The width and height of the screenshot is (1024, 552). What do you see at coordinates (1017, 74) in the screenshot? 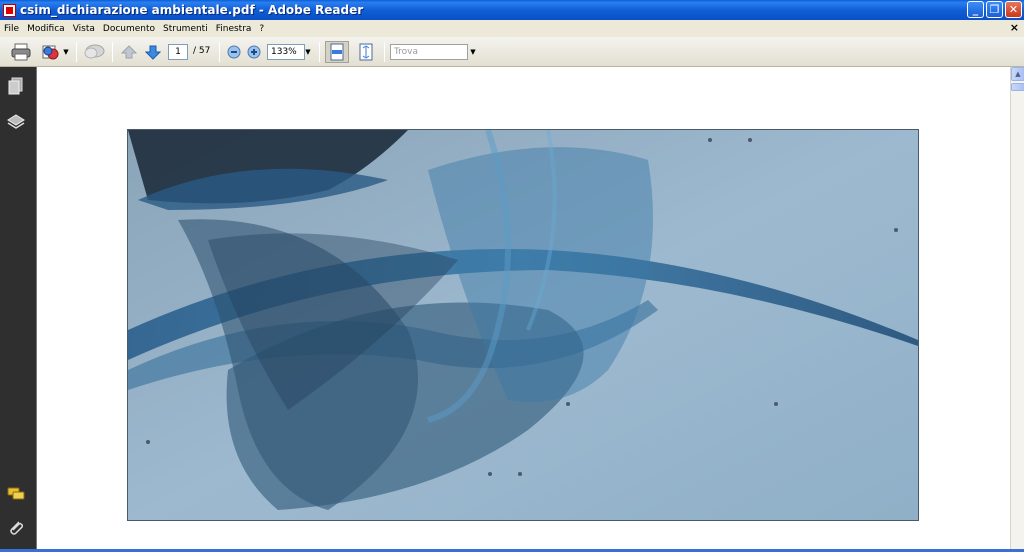
I see `scroll-up-button: ▲` at bounding box center [1017, 74].